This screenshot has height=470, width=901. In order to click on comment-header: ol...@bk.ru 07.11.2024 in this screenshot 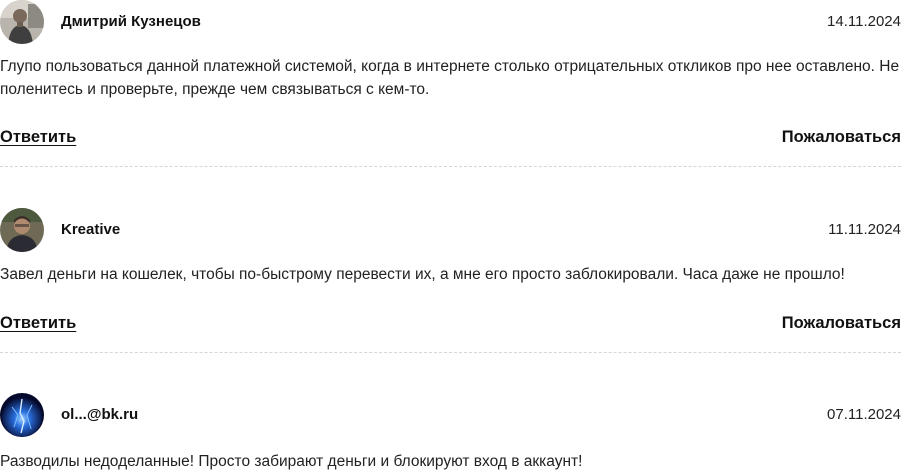, I will do `click(450, 415)`.